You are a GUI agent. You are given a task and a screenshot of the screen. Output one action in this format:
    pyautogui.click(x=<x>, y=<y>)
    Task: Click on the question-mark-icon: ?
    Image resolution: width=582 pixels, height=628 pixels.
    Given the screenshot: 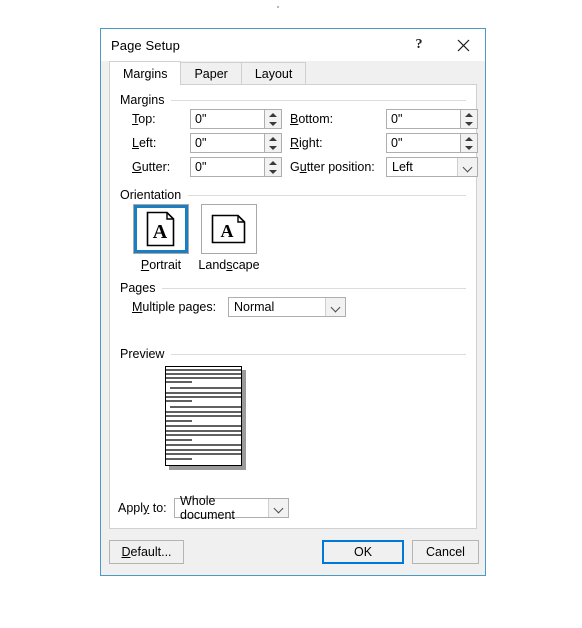 What is the action you would take?
    pyautogui.click(x=419, y=44)
    